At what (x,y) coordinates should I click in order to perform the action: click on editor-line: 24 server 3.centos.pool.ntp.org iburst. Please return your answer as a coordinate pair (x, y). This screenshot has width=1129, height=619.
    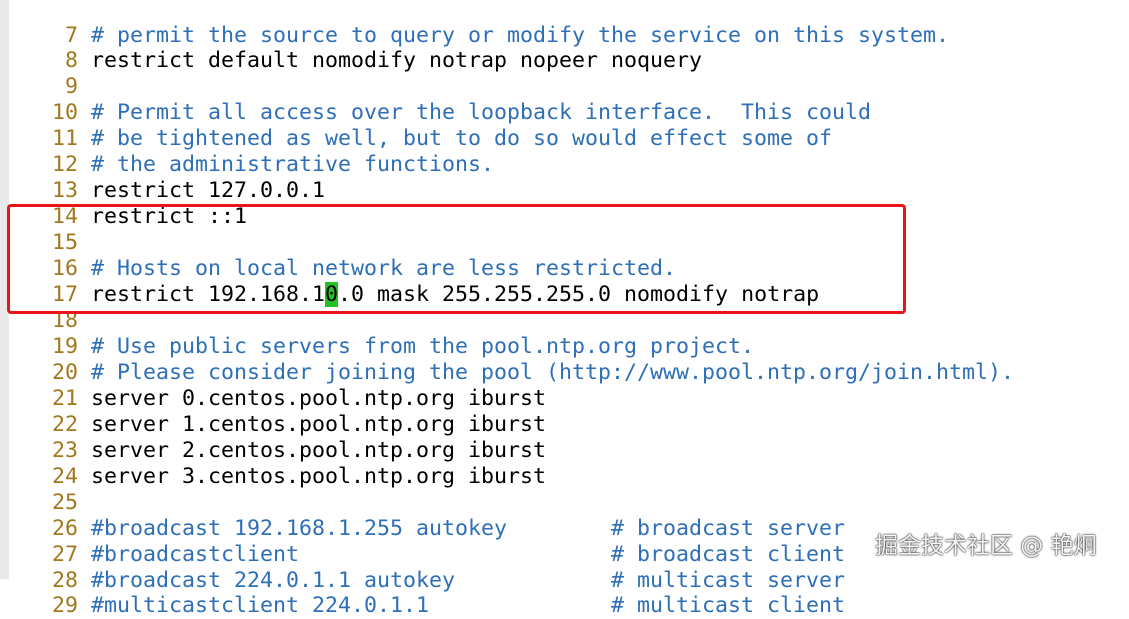
    Looking at the image, I should click on (286, 463).